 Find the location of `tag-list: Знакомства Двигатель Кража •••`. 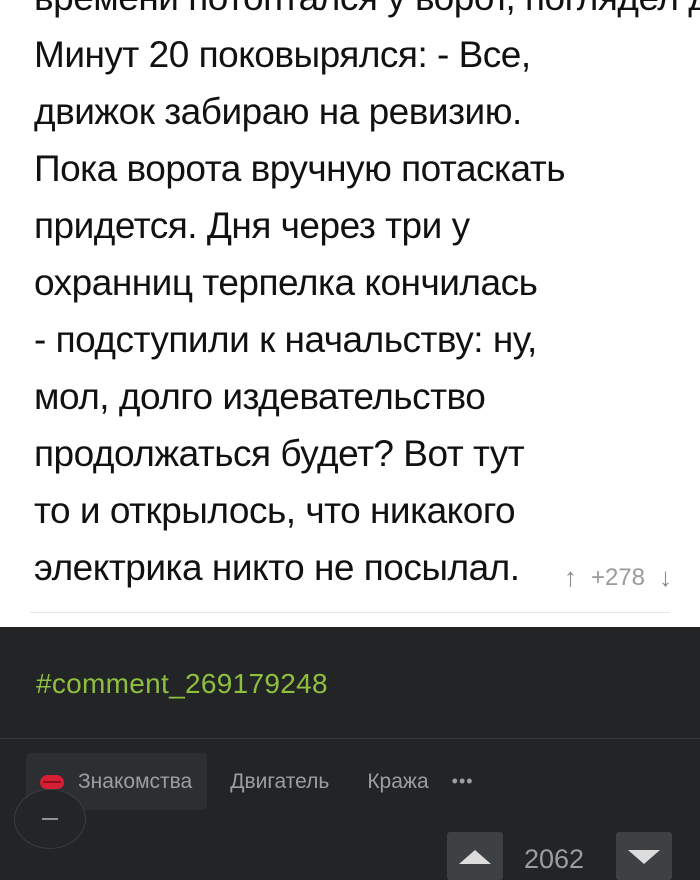

tag-list: Знакомства Двигатель Кража ••• is located at coordinates (250, 781).